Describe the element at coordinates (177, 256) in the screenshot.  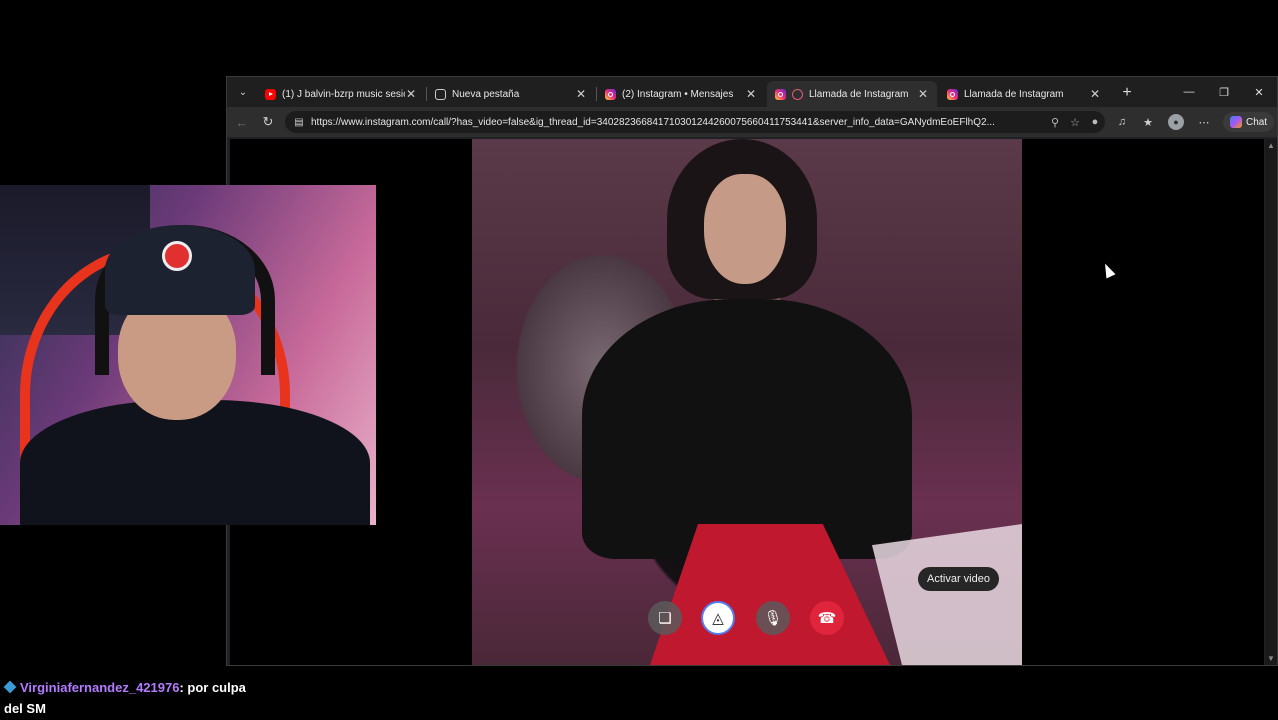
I see `cap-logo-icon` at that location.